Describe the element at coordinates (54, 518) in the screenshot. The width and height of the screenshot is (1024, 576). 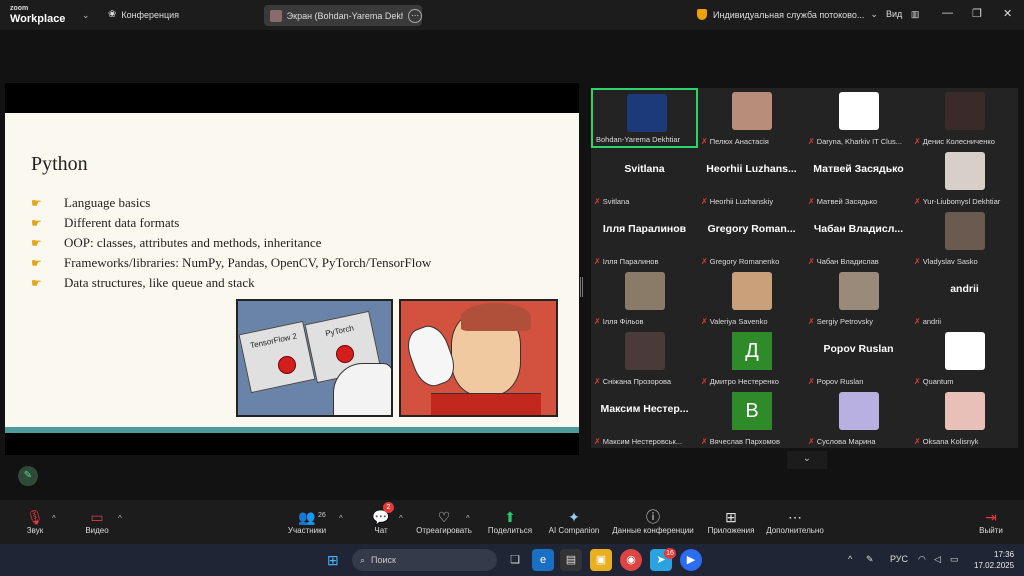
I see `audio-options-chevron-icon: ^` at that location.